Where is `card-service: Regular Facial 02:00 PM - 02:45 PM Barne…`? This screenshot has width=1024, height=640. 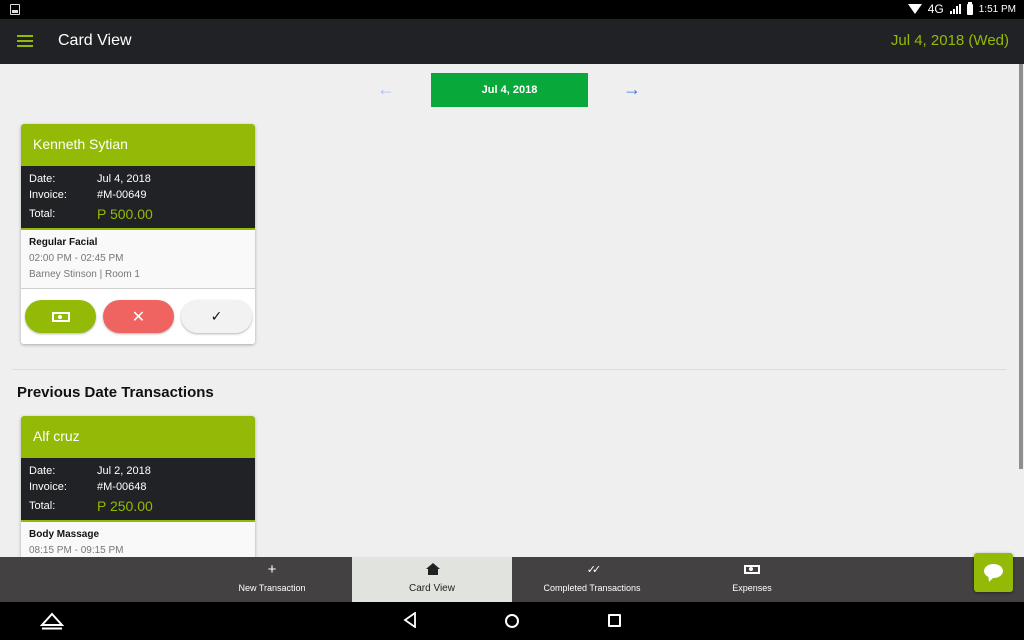 card-service: Regular Facial 02:00 PM - 02:45 PM Barne… is located at coordinates (138, 259).